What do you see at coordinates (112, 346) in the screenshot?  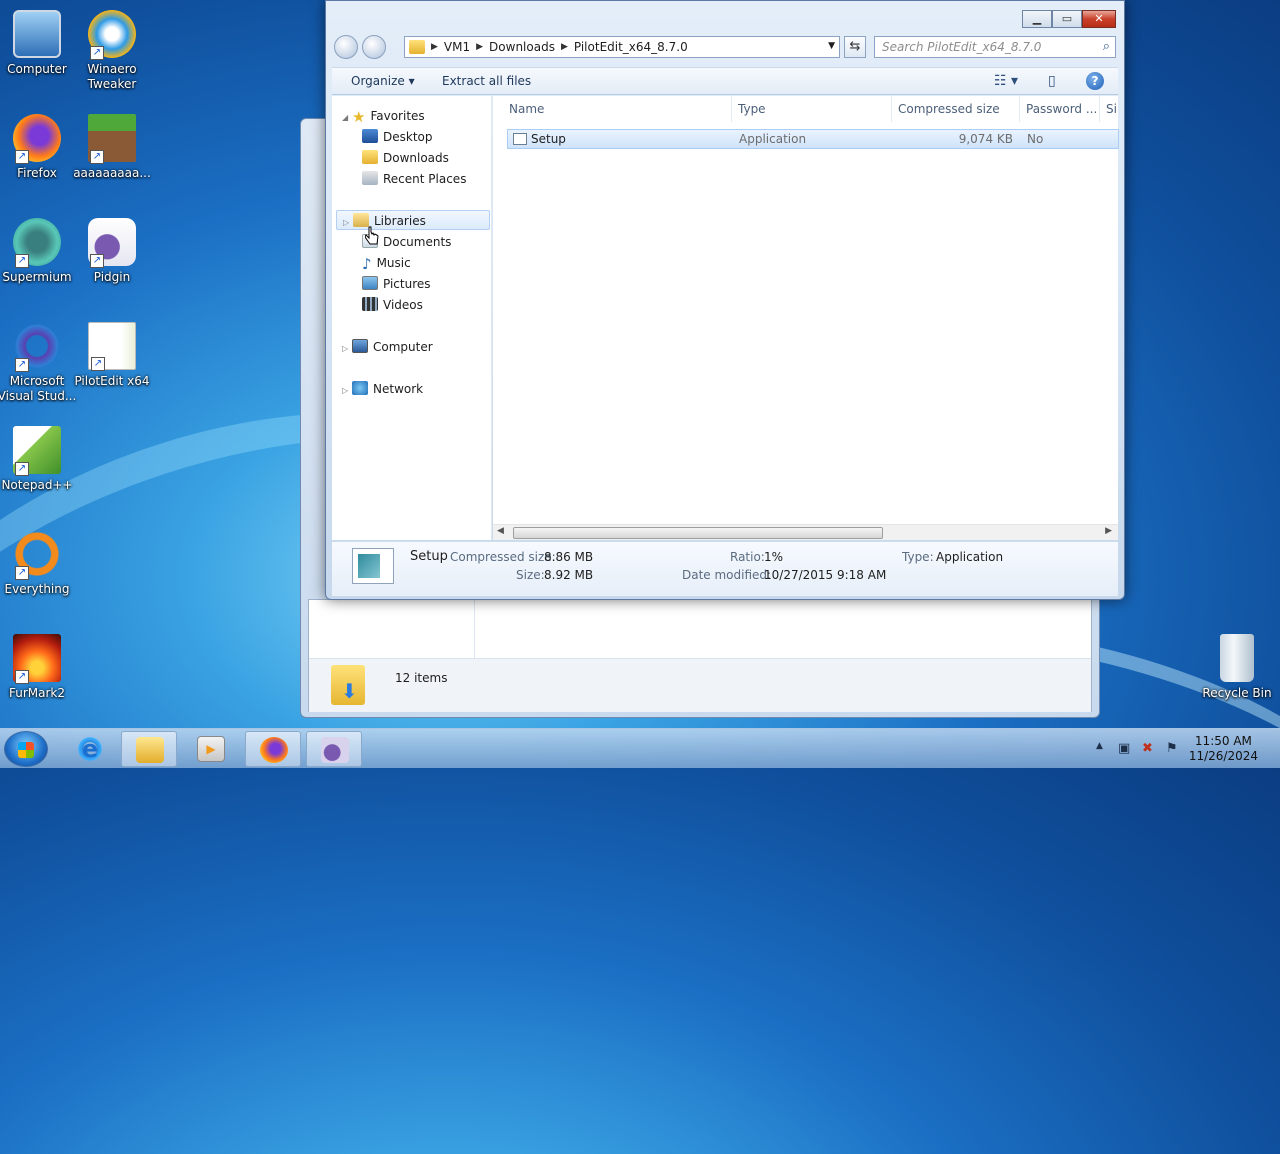 I see `pilotedit-icon: ↗` at bounding box center [112, 346].